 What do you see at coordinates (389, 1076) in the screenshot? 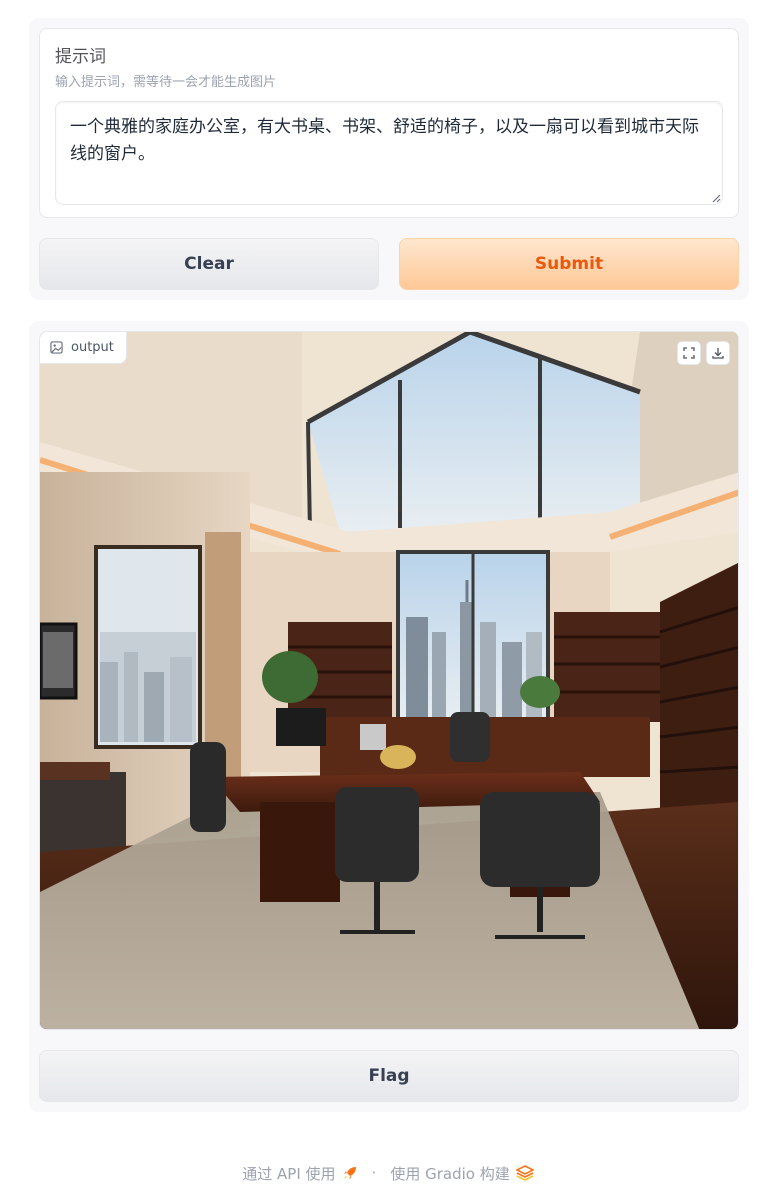
I see `flag-button: Flag` at bounding box center [389, 1076].